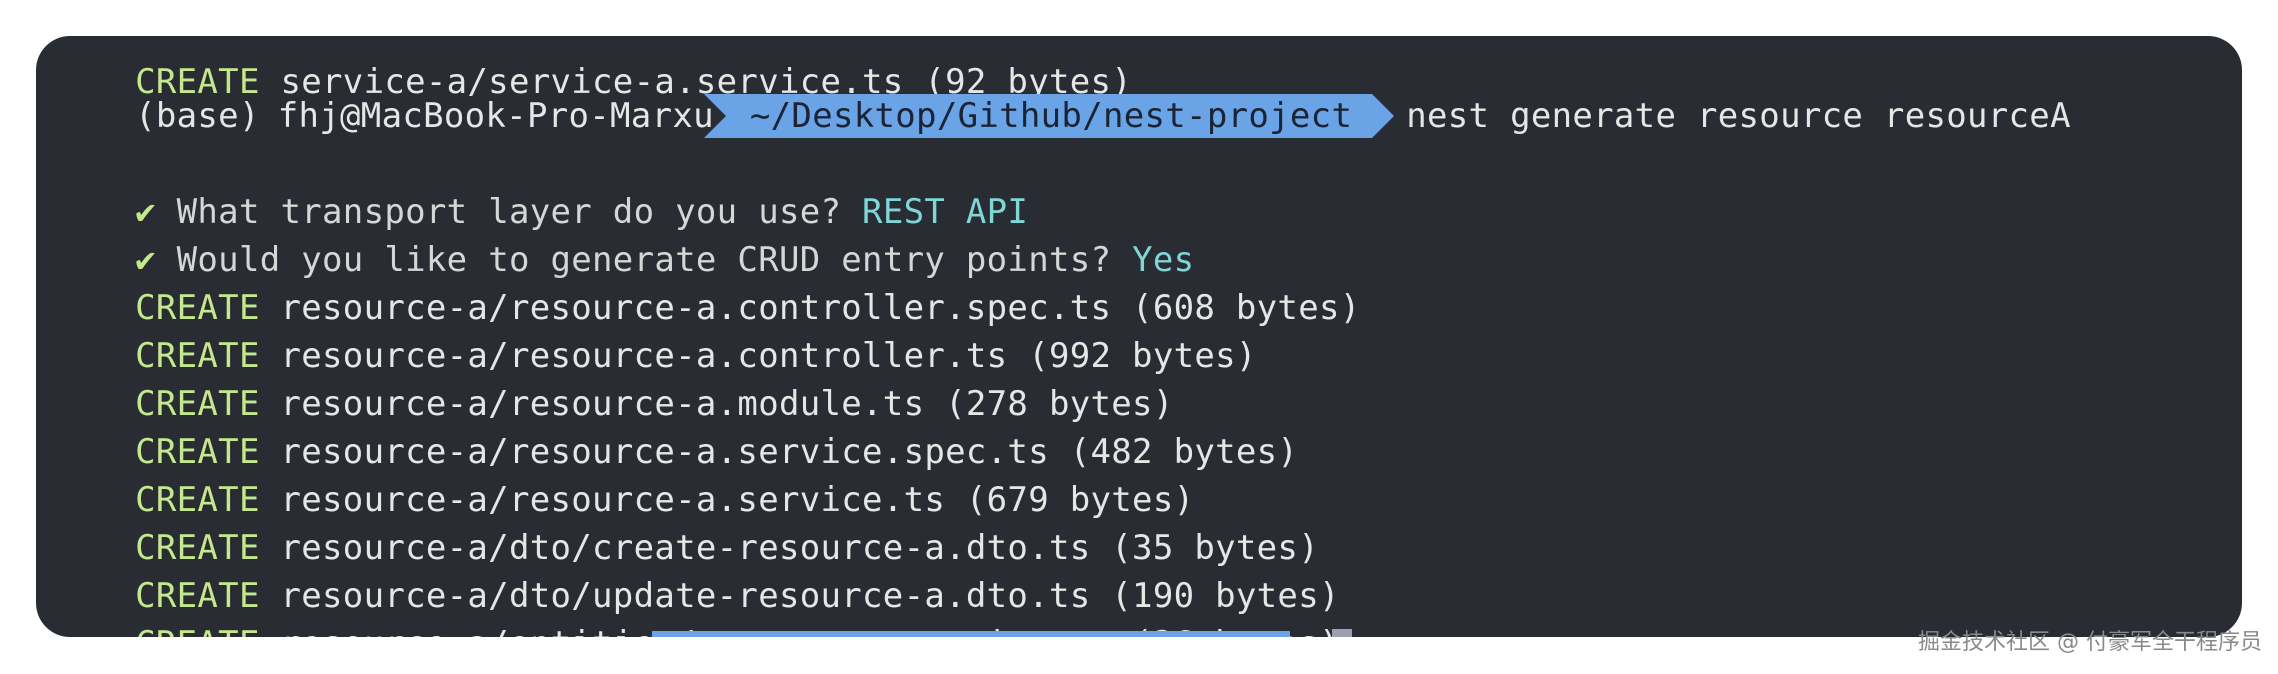  Describe the element at coordinates (971, 634) in the screenshot. I see `next-prompt-path-segment` at that location.